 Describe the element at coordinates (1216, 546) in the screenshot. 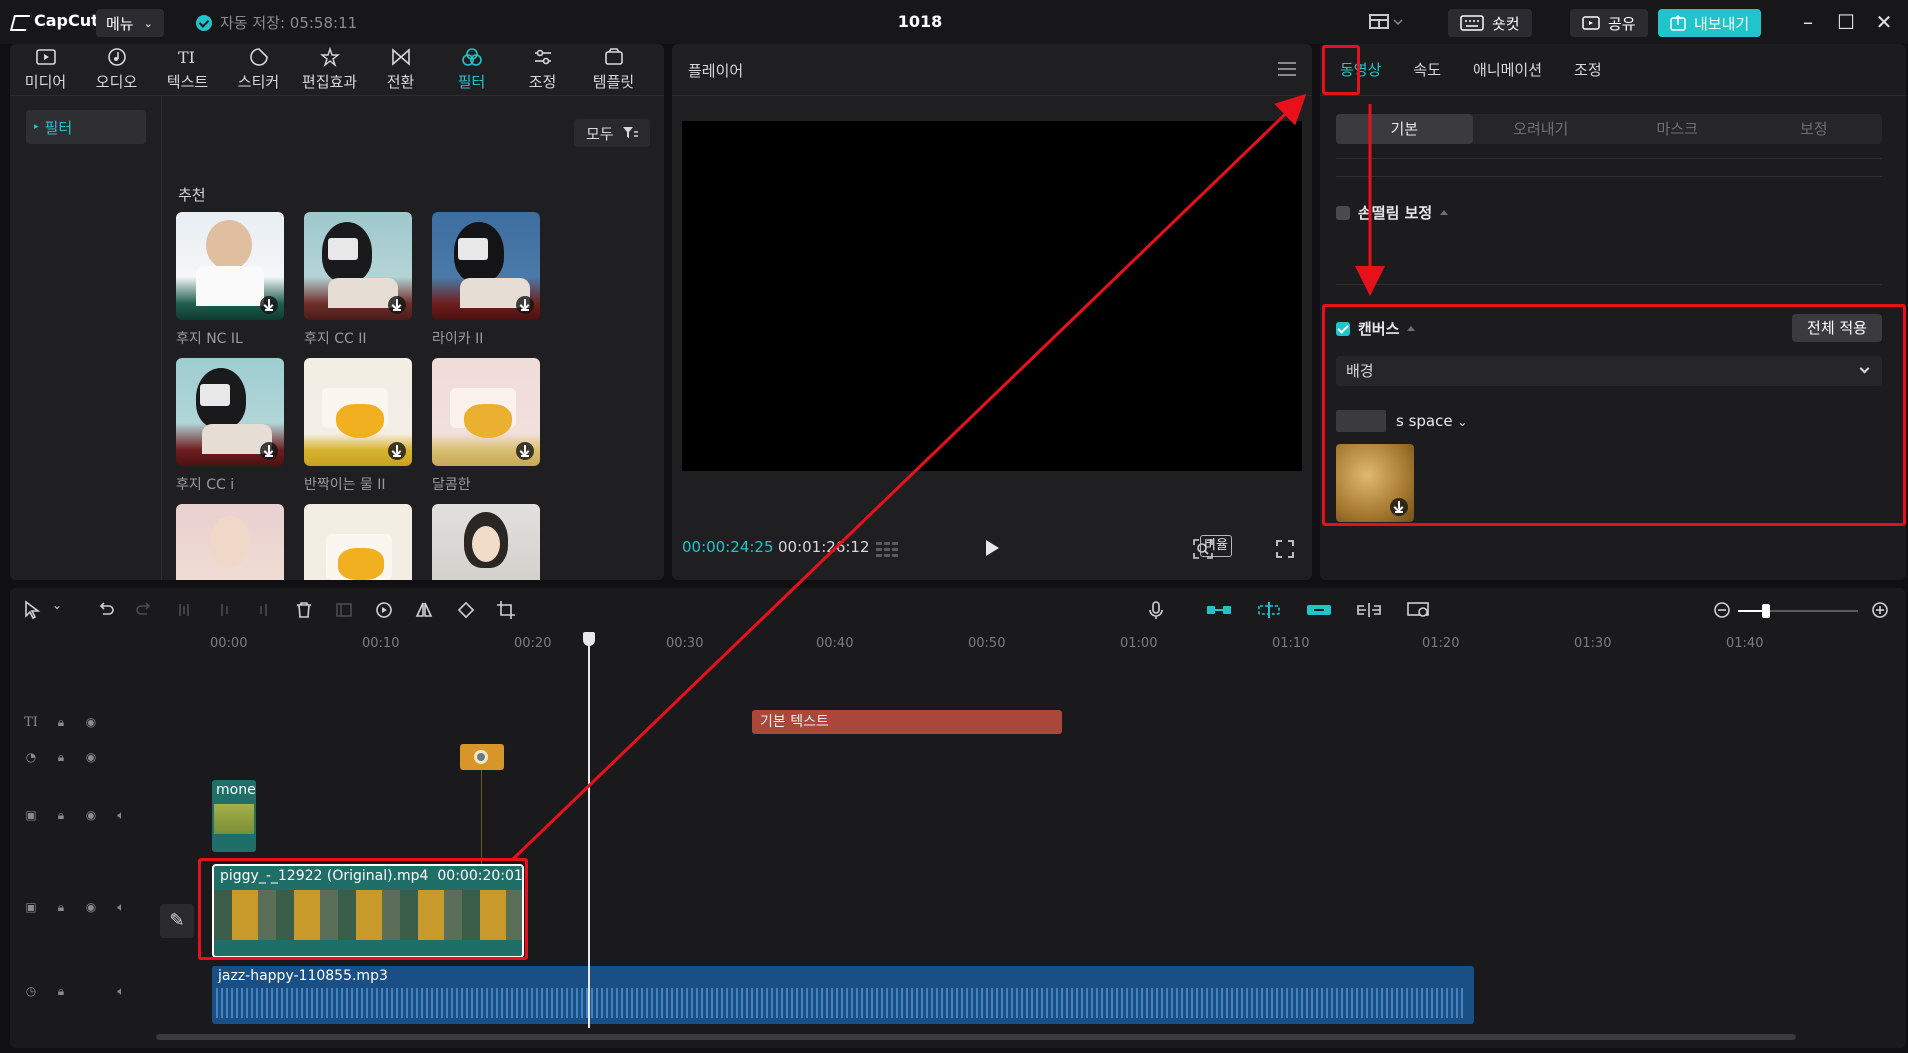

I see `aspect-ratio-button: 비율` at that location.